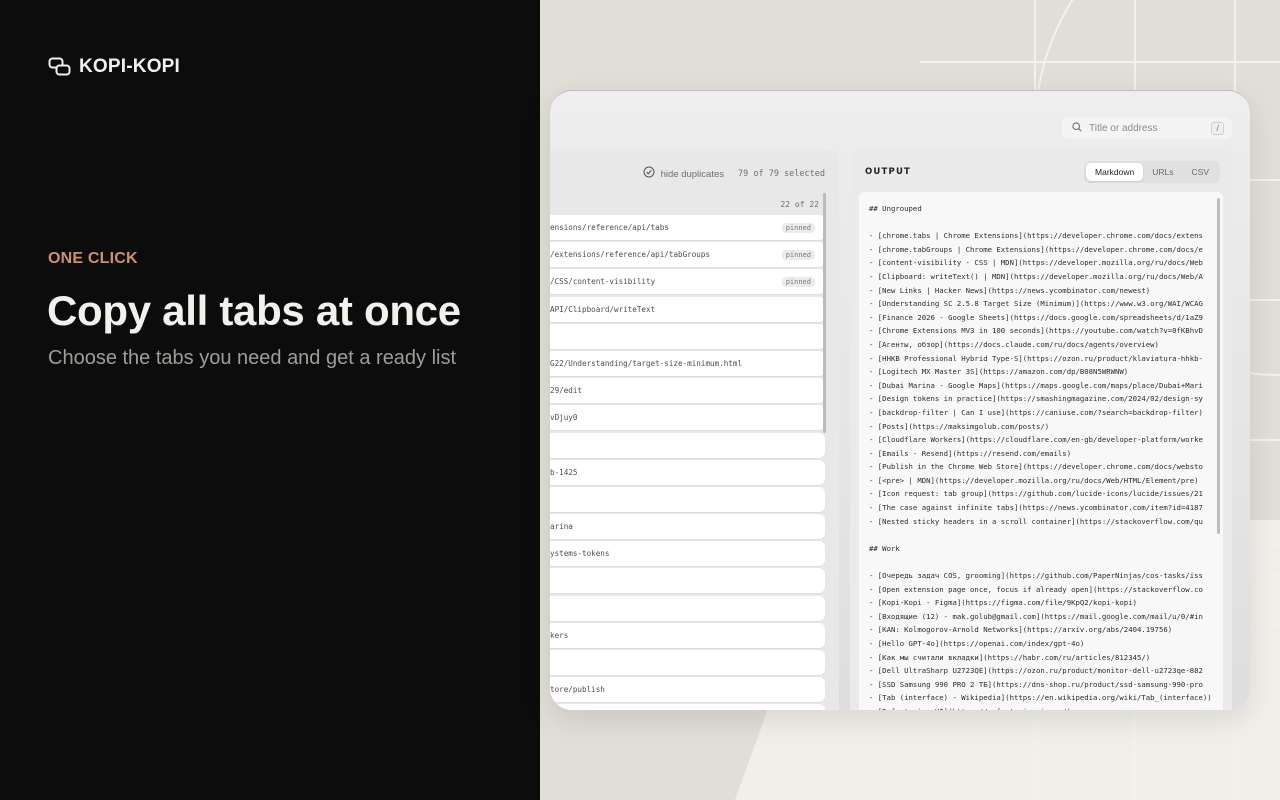 Image resolution: width=1280 pixels, height=800 pixels. I want to click on output-heading: ## Work, so click(884, 548).